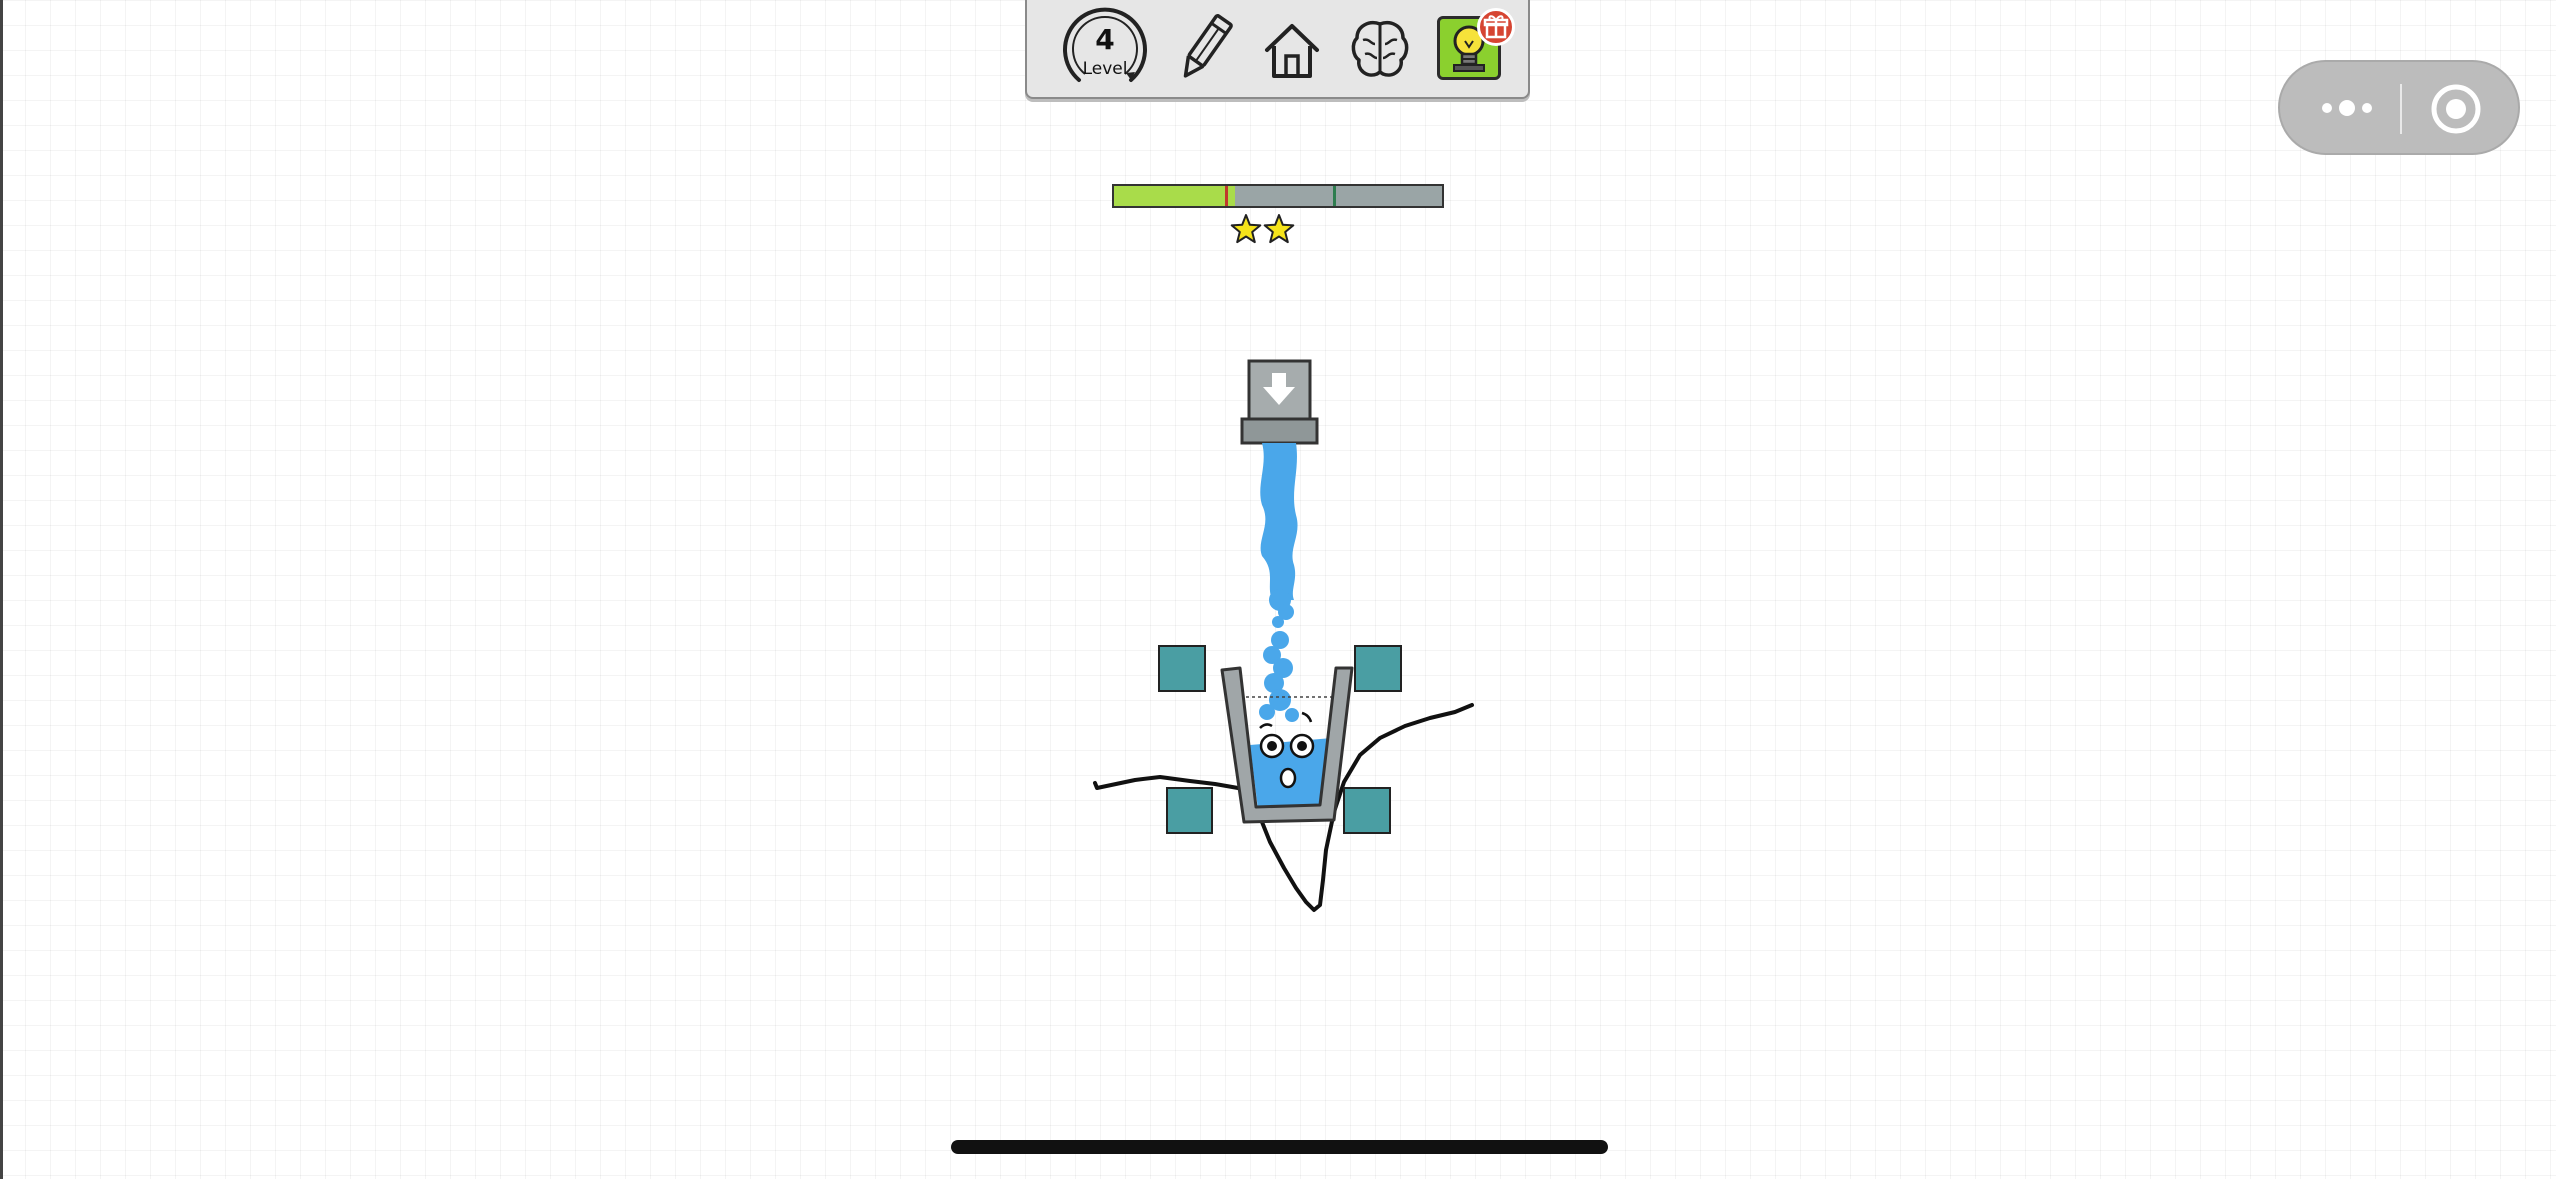  I want to click on home-indicator, so click(1279, 1147).